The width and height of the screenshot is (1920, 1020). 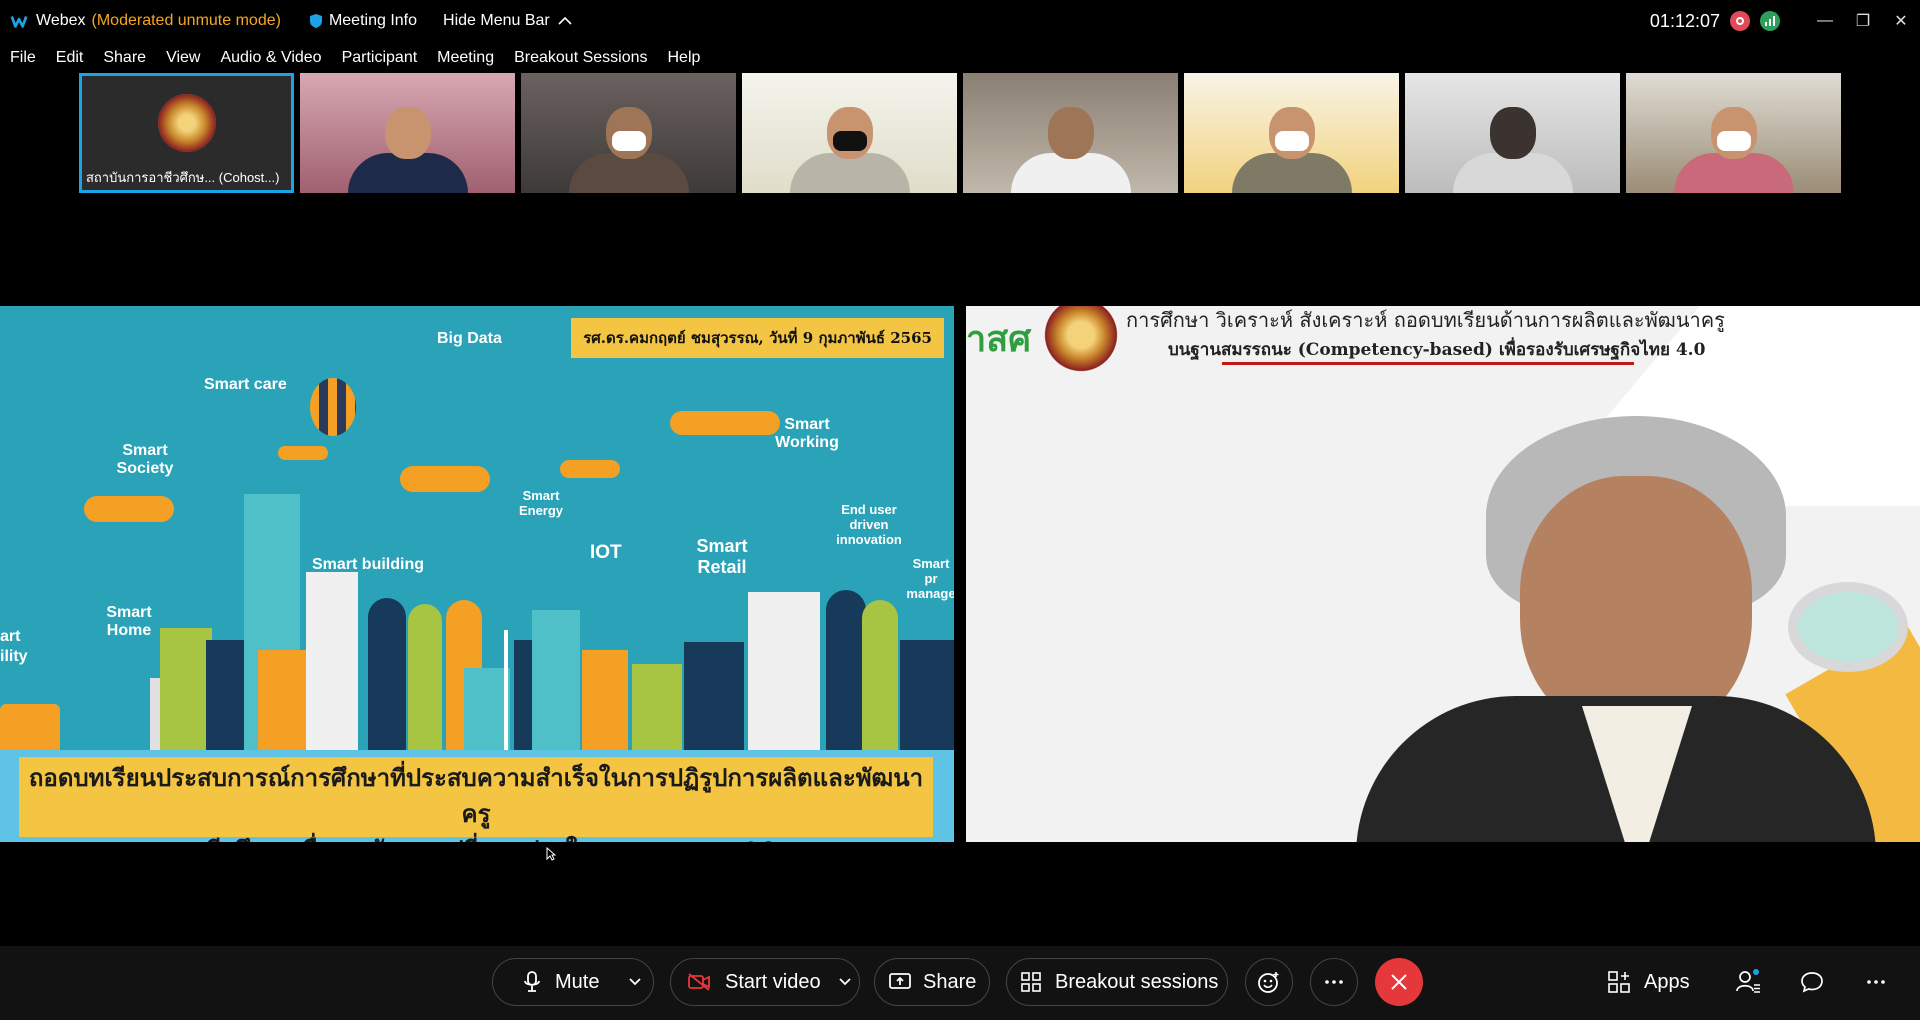 What do you see at coordinates (999, 338) in the screenshot?
I see `logo-text: าสศ` at bounding box center [999, 338].